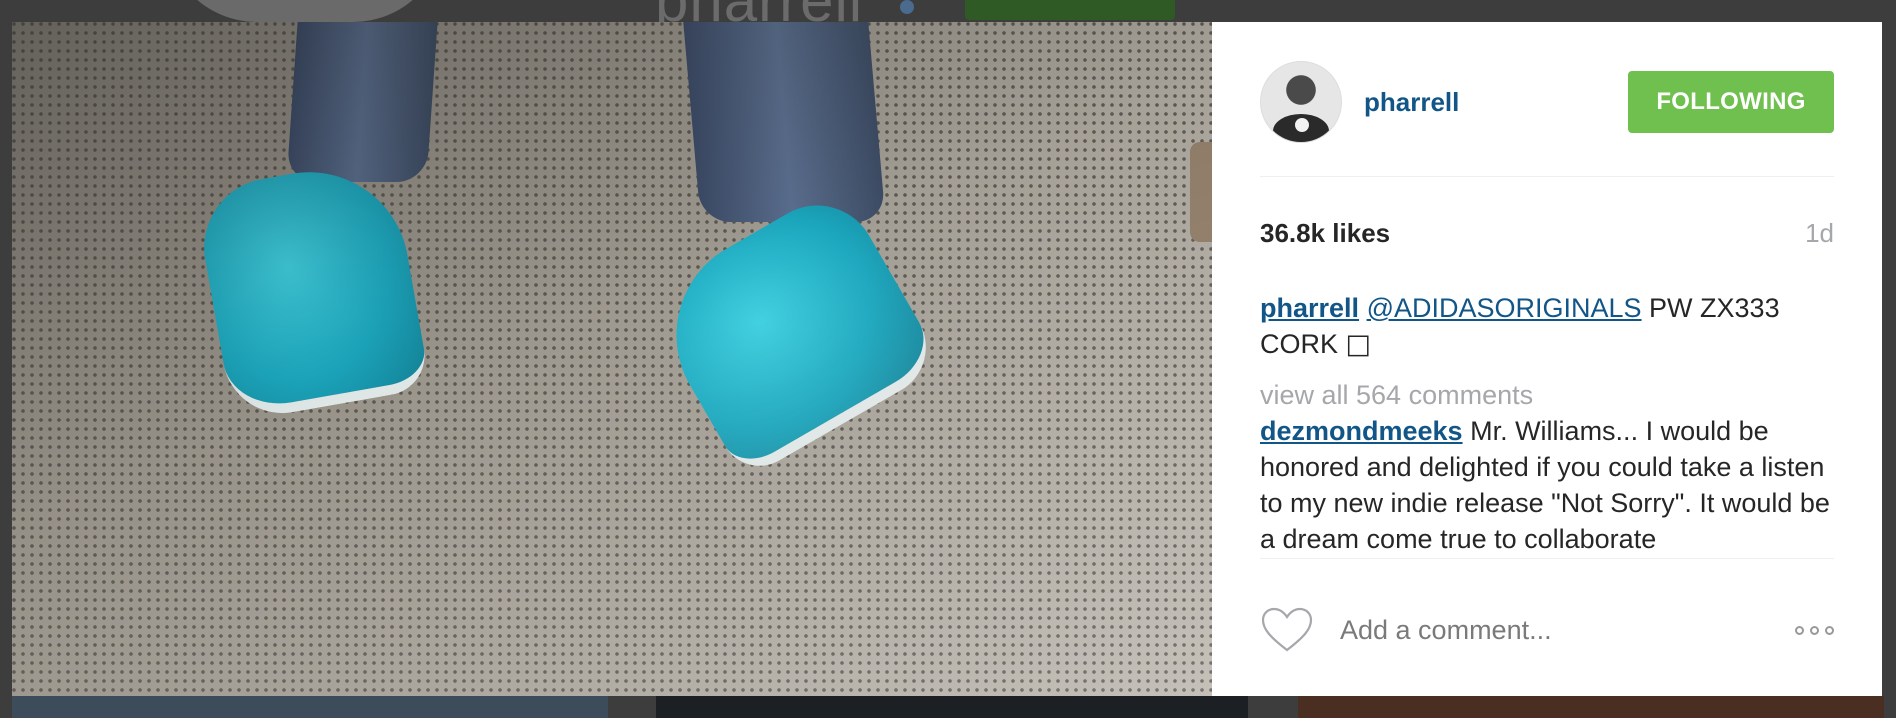 The image size is (1896, 718). Describe the element at coordinates (1547, 558) in the screenshot. I see `footer-divider` at that location.